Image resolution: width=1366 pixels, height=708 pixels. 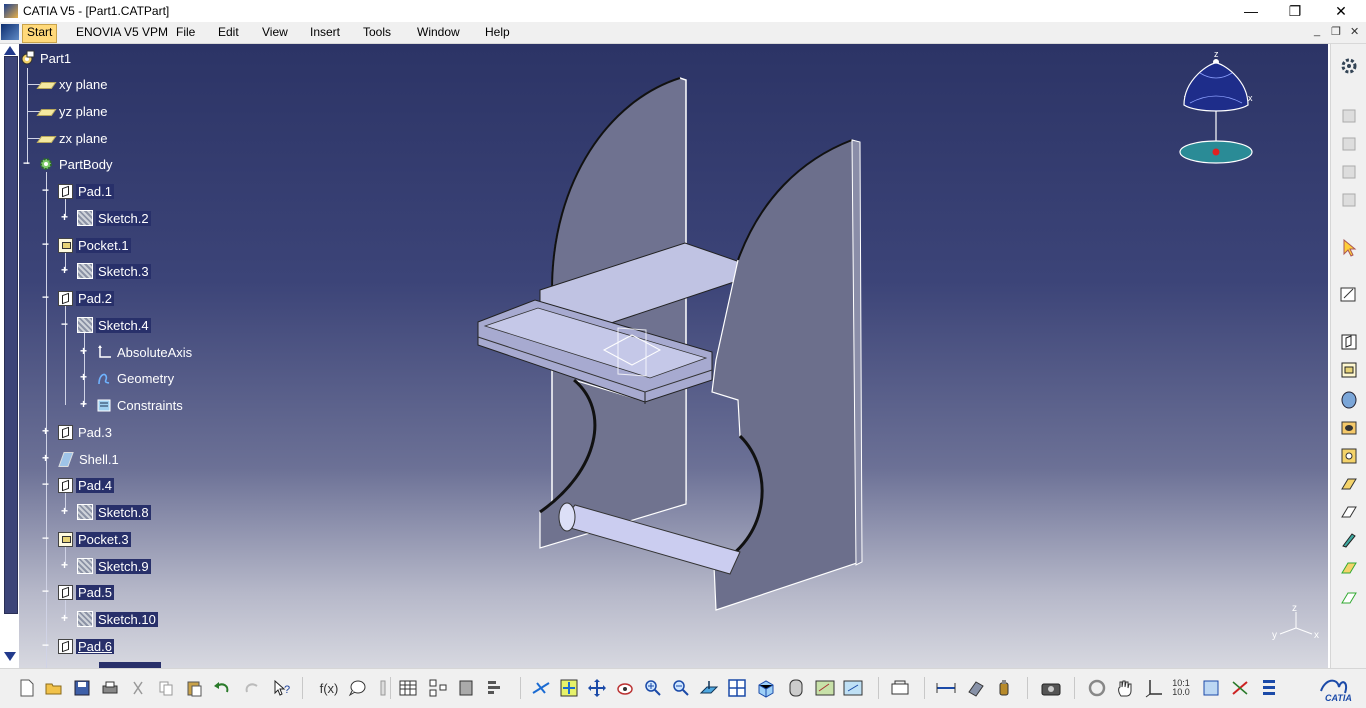 I want to click on menu-edit: Edit, so click(x=228, y=32).